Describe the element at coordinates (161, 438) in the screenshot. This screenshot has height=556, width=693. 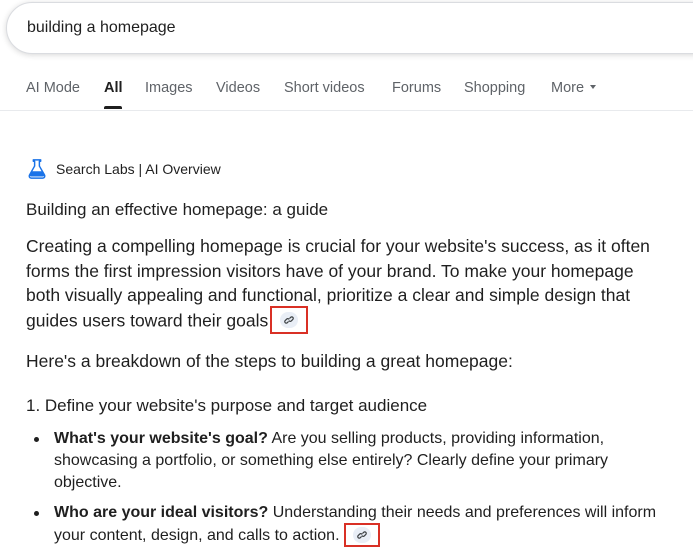
I see `bullet-bold-lead: What's your website's goal?` at that location.